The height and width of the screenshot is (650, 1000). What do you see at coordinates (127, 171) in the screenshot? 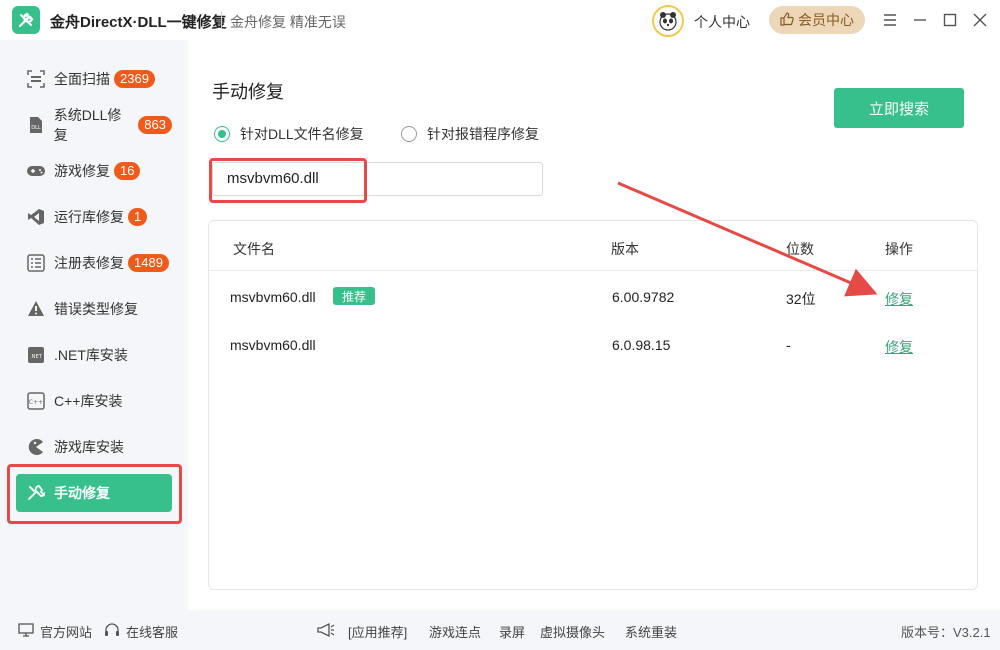
I see `count-badge: 16` at bounding box center [127, 171].